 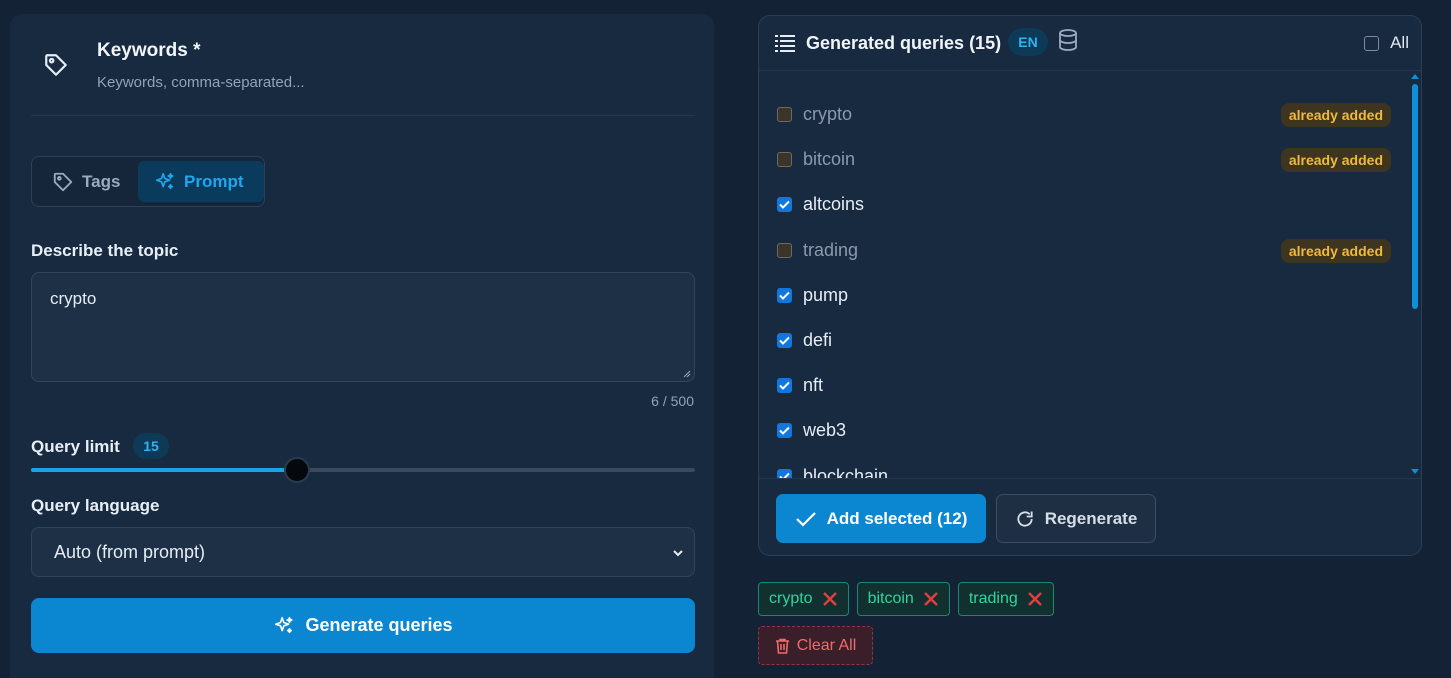 I want to click on language-badge: EN, so click(x=1028, y=42).